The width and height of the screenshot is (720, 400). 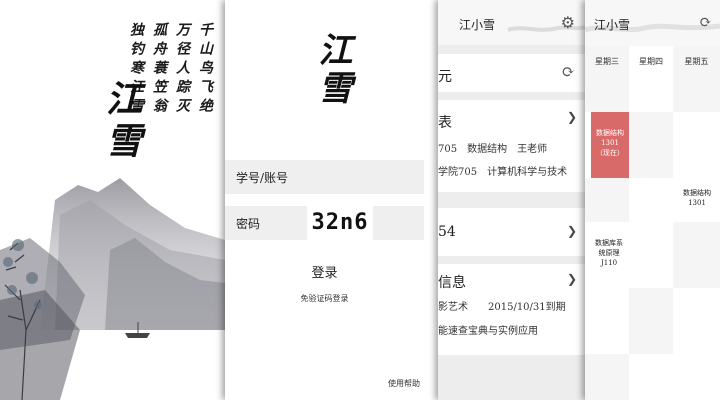 What do you see at coordinates (502, 307) in the screenshot?
I see `info-line: 影艺术 2015/10/31到期` at bounding box center [502, 307].